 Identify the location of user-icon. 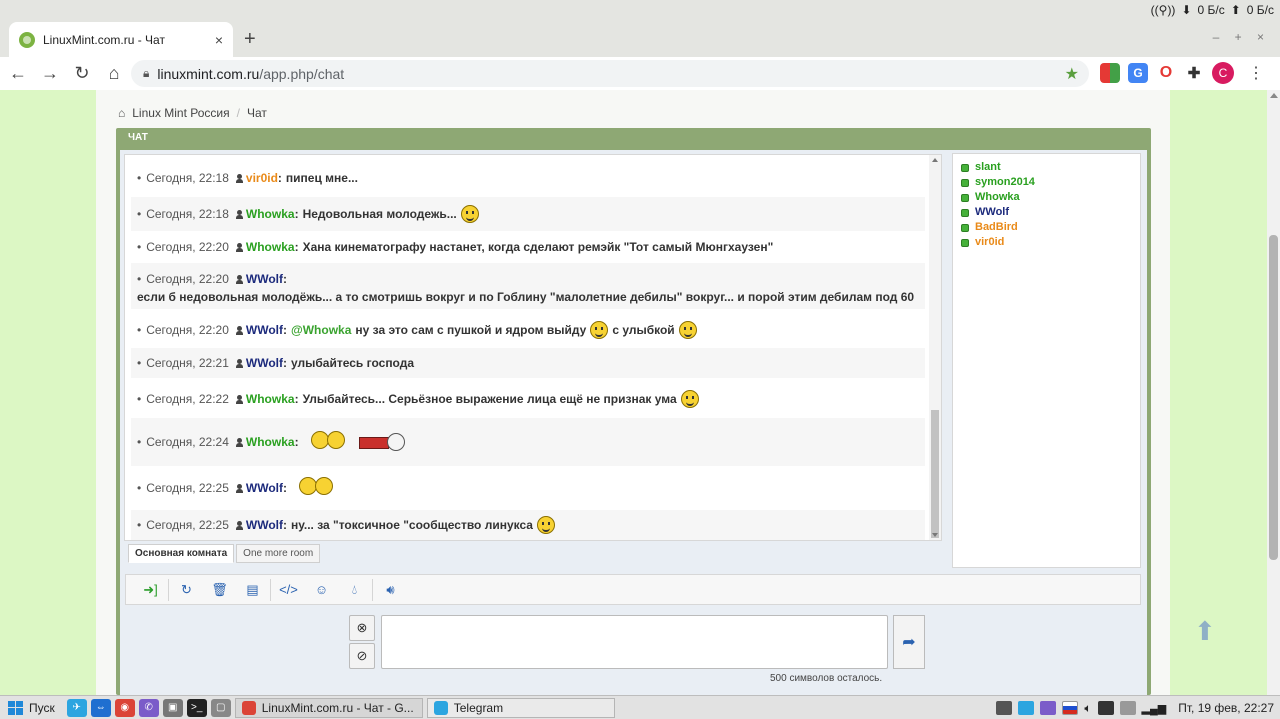
(239, 330).